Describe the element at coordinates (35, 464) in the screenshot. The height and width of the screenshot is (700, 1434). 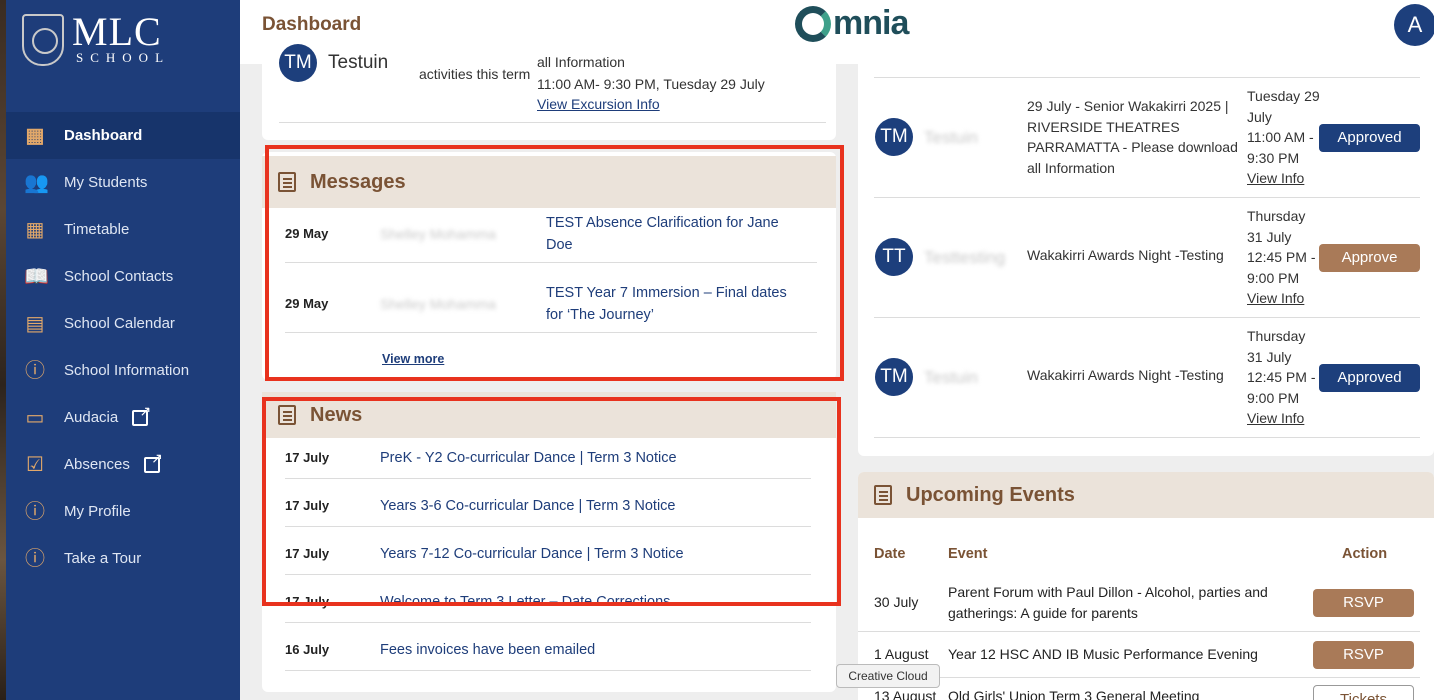
I see `absences-icon: ☑` at that location.